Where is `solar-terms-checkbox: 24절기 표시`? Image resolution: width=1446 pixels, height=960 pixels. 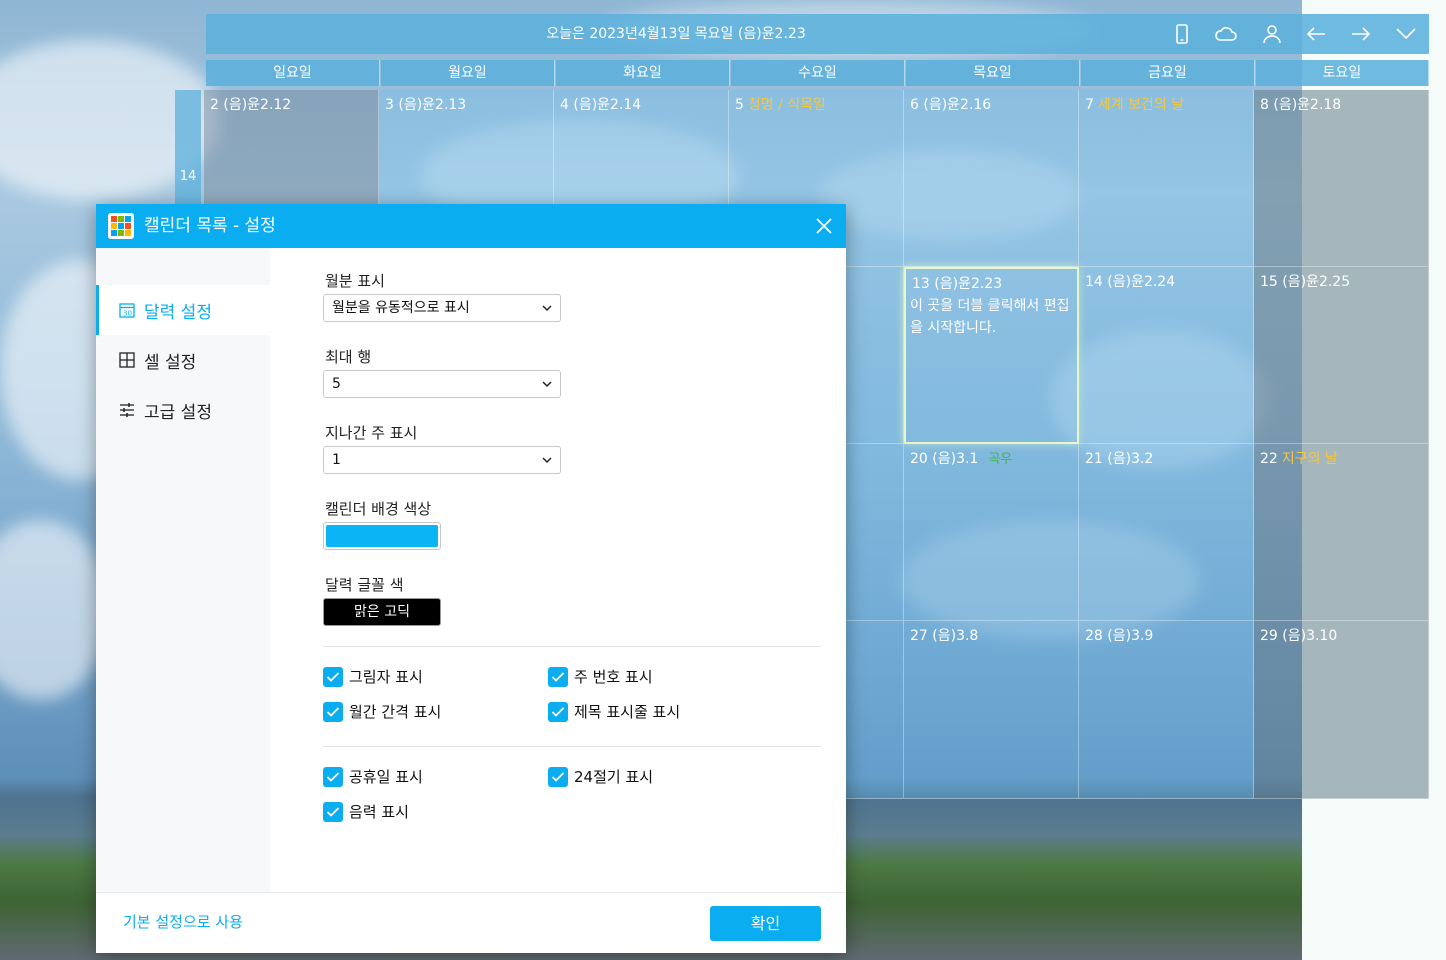 solar-terms-checkbox: 24절기 표시 is located at coordinates (600, 776).